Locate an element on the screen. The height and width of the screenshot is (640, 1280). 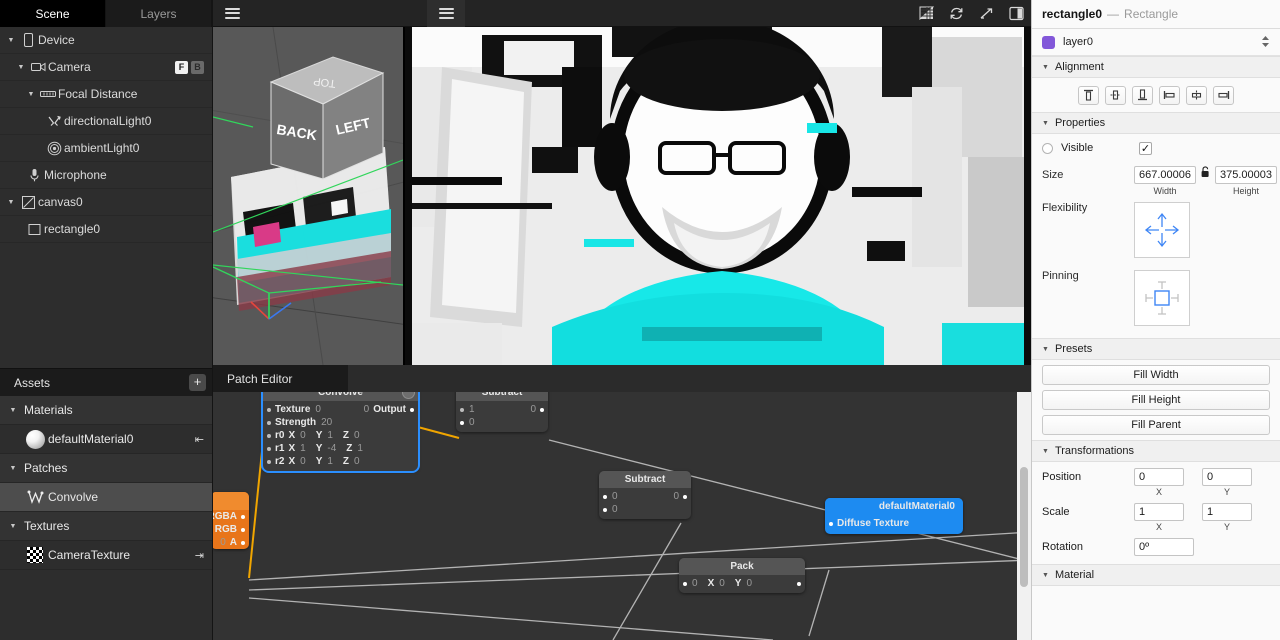
scene-viewport-3d: TOP BACK LEFT is located at coordinates (308, 196).